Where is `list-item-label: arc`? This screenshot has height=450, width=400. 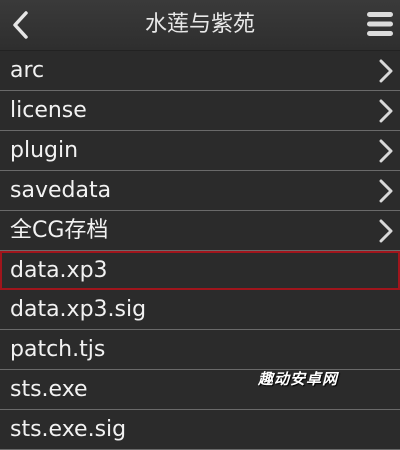
list-item-label: arc is located at coordinates (27, 70).